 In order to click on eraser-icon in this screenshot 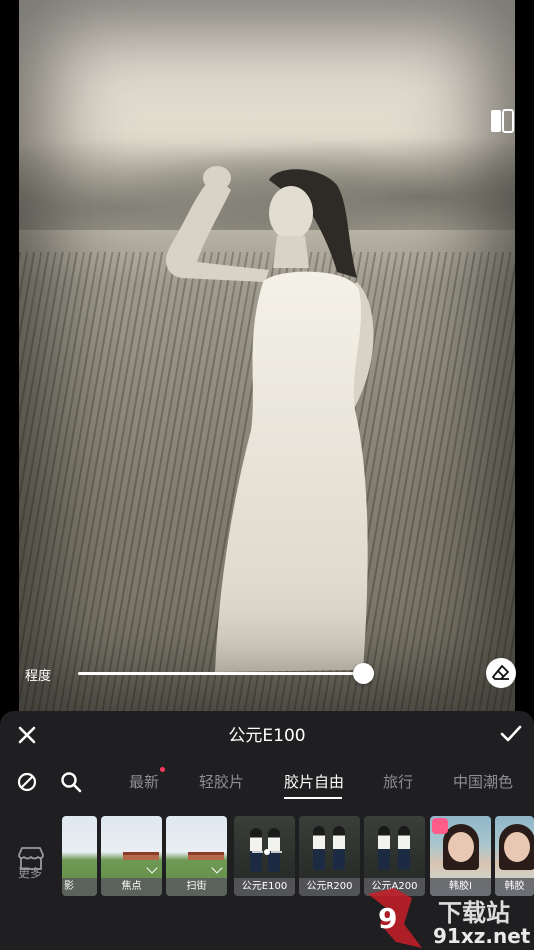, I will do `click(500, 672)`.